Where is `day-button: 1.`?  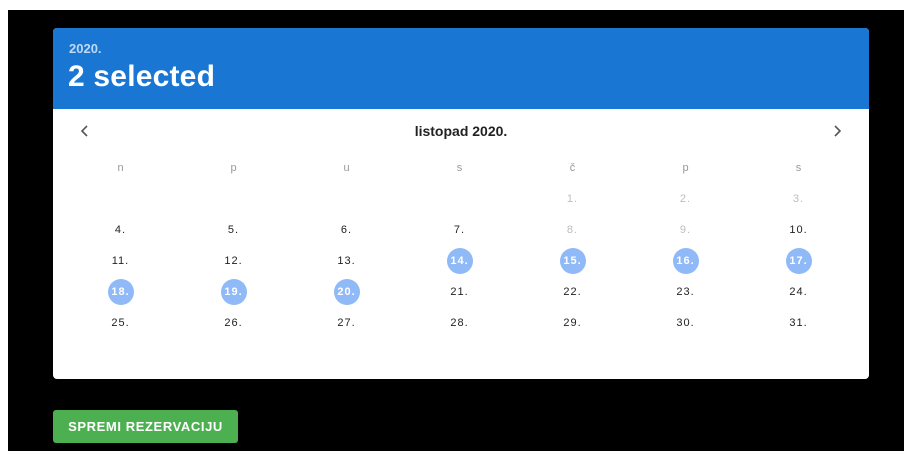 day-button: 1. is located at coordinates (572, 198).